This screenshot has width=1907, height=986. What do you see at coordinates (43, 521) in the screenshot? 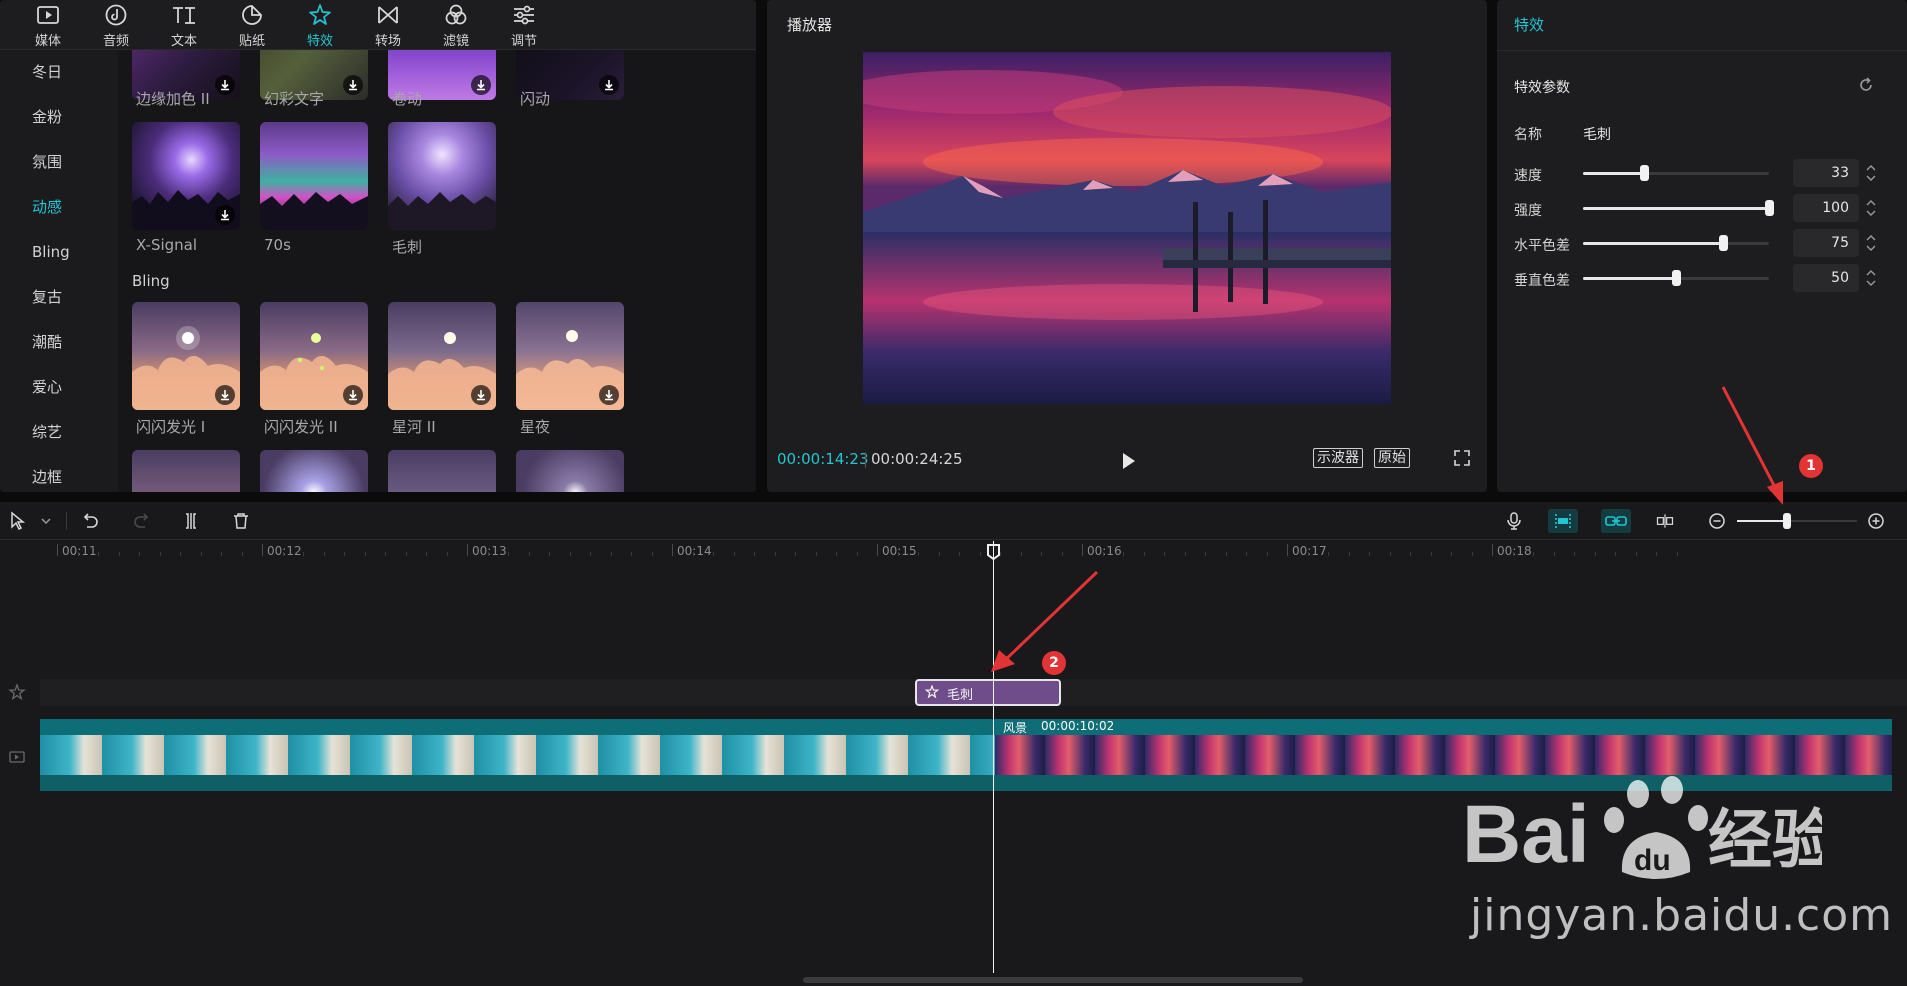
I see `select-tool-dropdown` at bounding box center [43, 521].